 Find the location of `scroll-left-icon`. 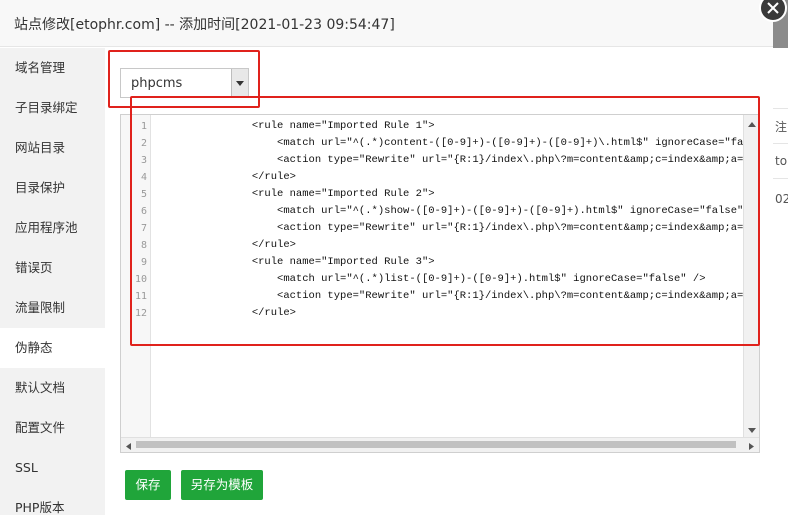

scroll-left-icon is located at coordinates (129, 444).